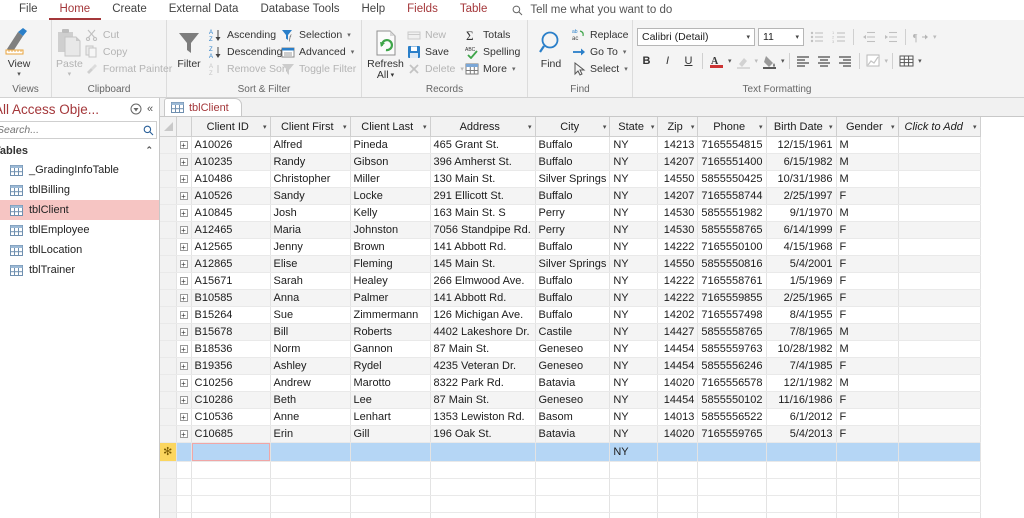 The width and height of the screenshot is (1024, 518). I want to click on cell-city: Batavia, so click(573, 434).